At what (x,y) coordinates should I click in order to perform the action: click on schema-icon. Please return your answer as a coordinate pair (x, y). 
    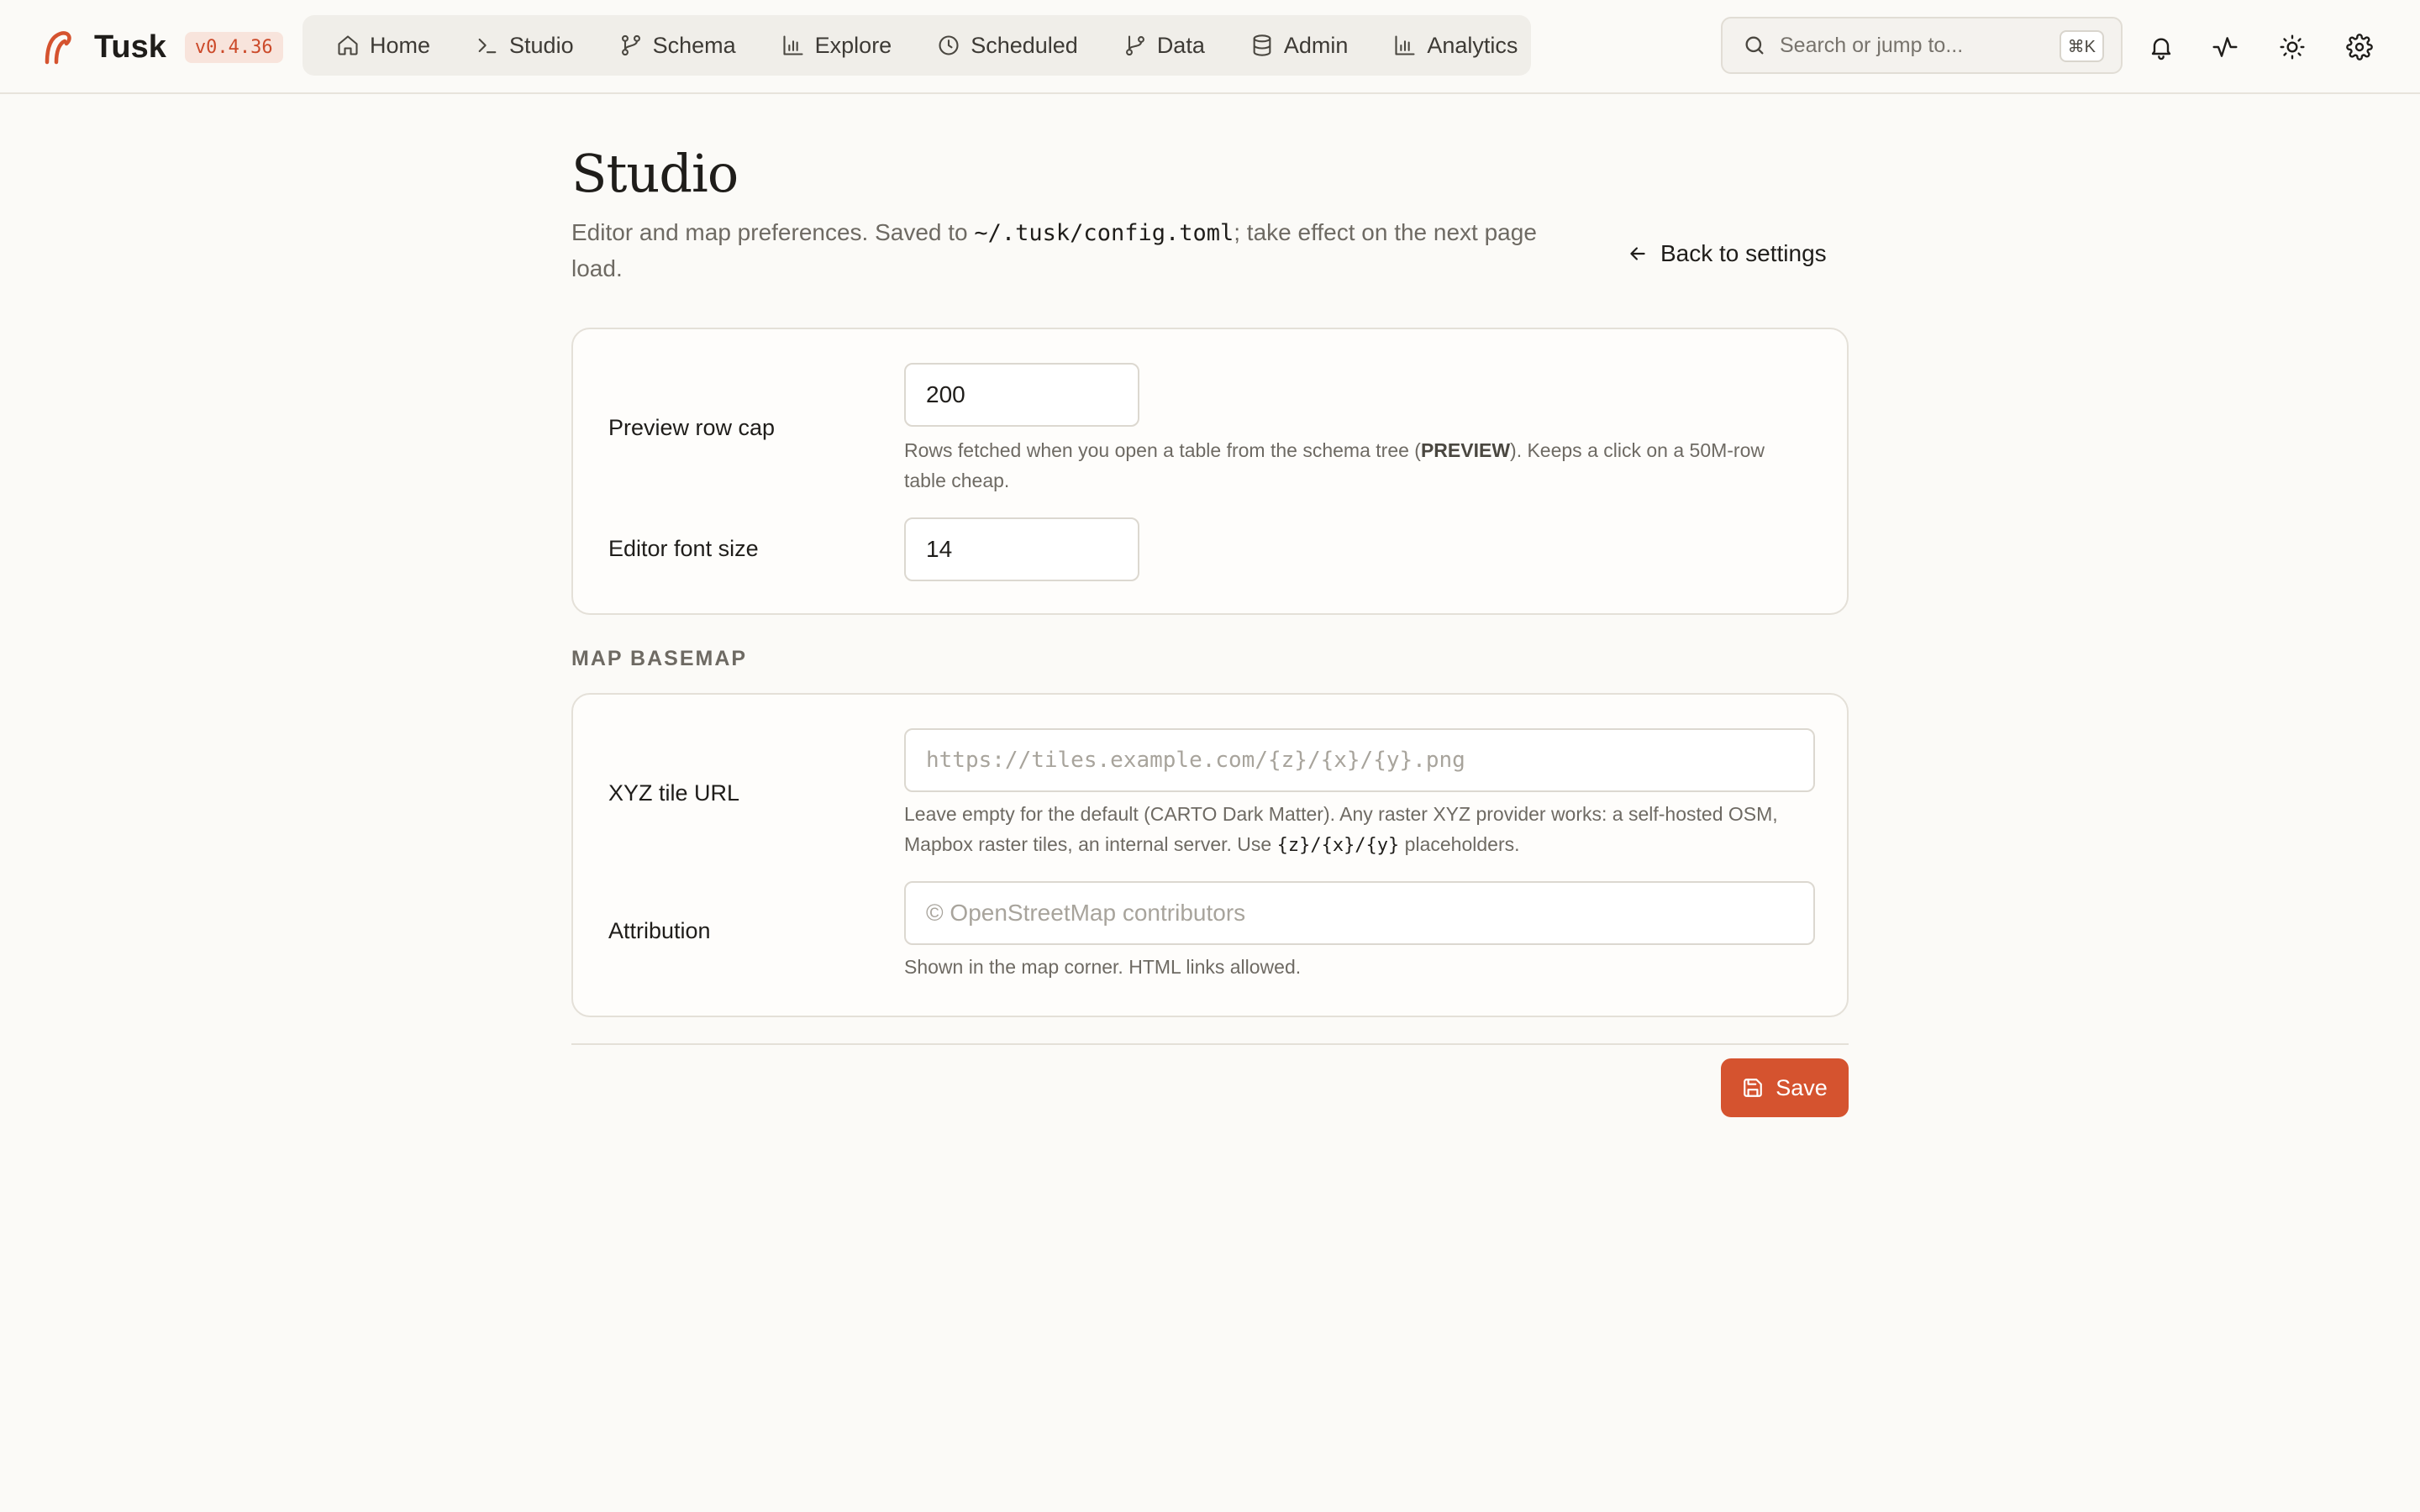
    Looking at the image, I should click on (630, 45).